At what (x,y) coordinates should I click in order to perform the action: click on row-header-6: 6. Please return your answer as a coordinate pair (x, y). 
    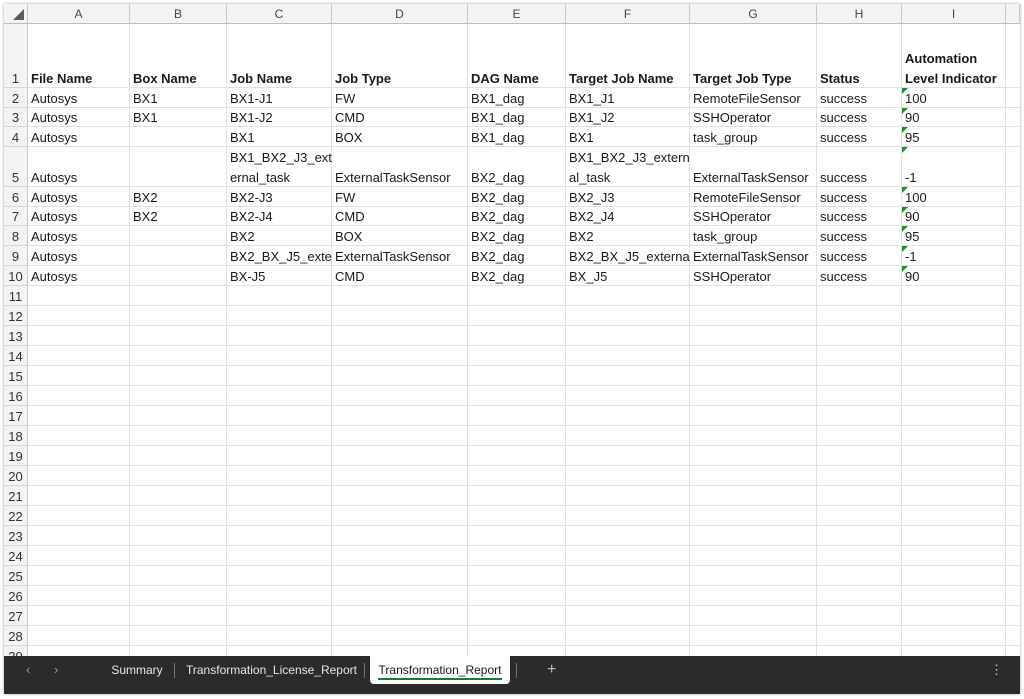
    Looking at the image, I should click on (16, 197).